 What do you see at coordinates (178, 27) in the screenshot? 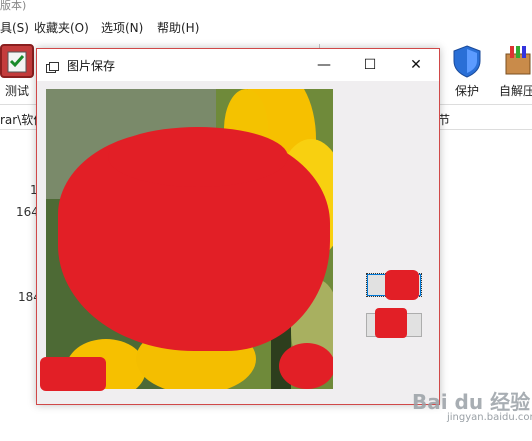
I see `menu-item-help: 帮助(H)` at bounding box center [178, 27].